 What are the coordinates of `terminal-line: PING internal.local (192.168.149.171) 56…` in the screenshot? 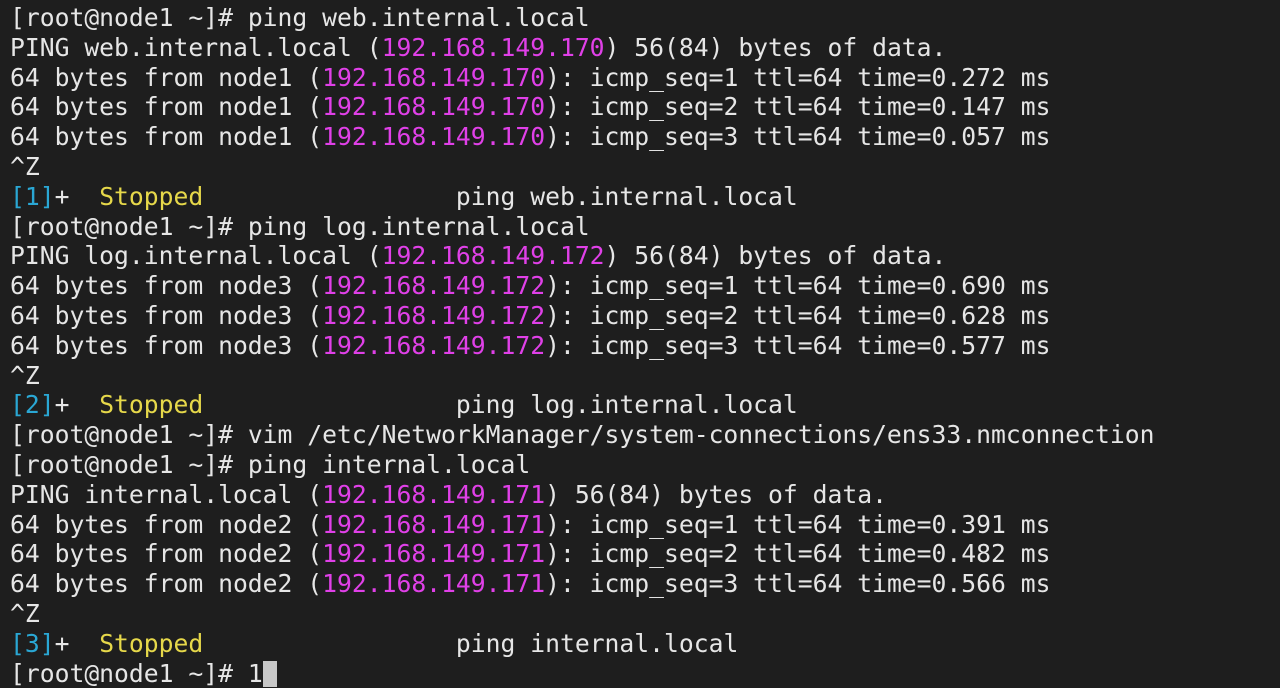 It's located at (645, 495).